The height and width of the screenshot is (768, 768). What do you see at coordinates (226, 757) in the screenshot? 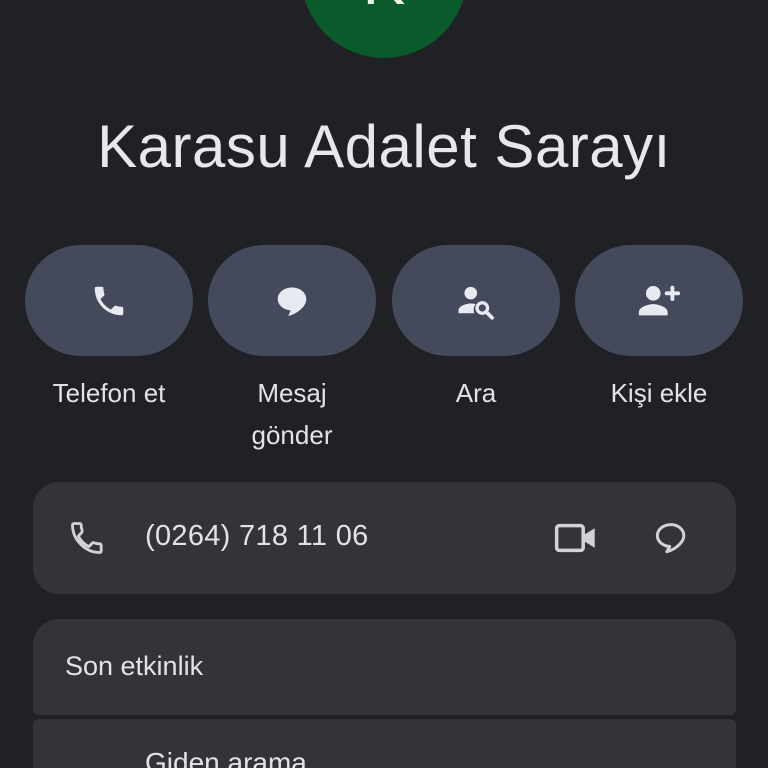
I see `activity-item-label: Giden arama` at bounding box center [226, 757].